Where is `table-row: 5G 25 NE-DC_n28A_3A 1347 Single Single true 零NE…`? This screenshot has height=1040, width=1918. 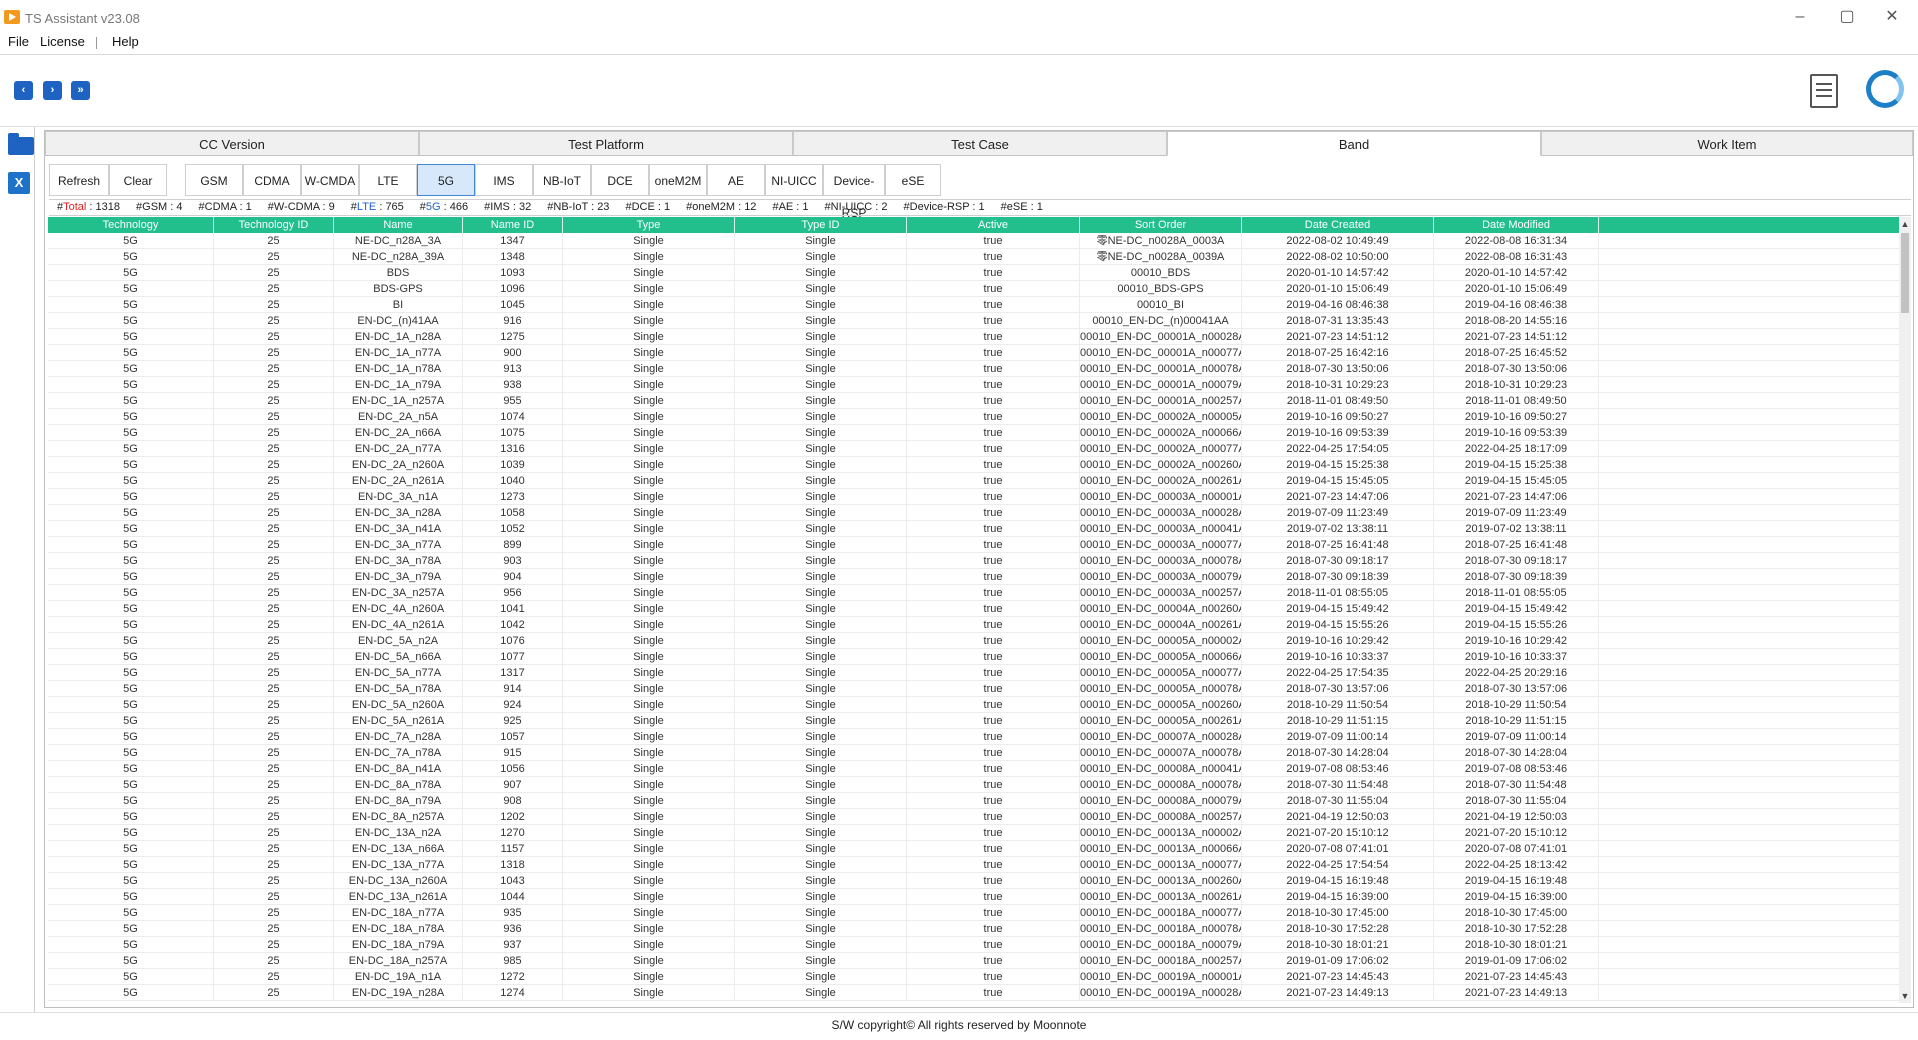 table-row: 5G 25 NE-DC_n28A_3A 1347 Single Single true 零NE… is located at coordinates (973, 241).